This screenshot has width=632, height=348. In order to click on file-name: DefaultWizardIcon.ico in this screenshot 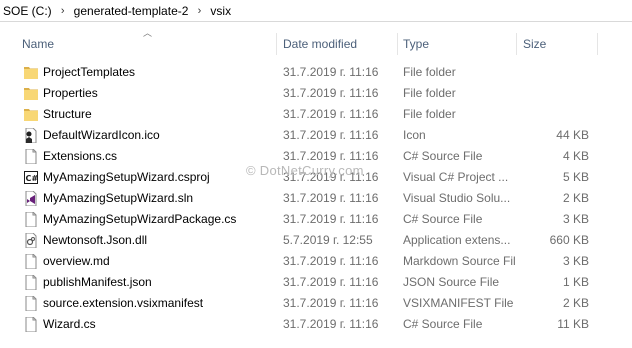, I will do `click(101, 135)`.